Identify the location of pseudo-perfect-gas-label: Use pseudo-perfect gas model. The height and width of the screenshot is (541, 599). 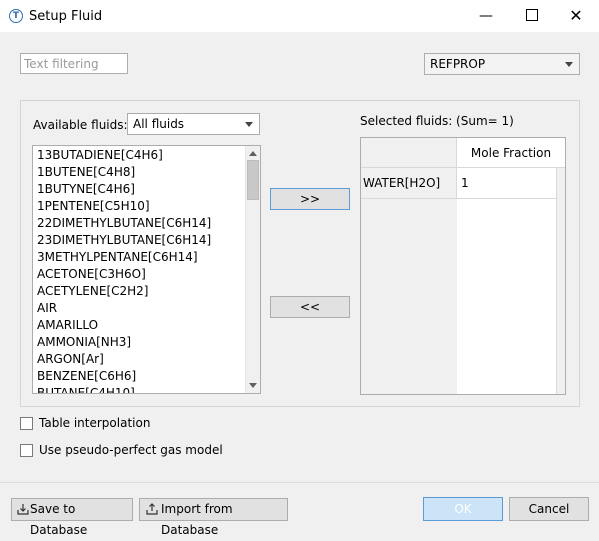
(131, 450).